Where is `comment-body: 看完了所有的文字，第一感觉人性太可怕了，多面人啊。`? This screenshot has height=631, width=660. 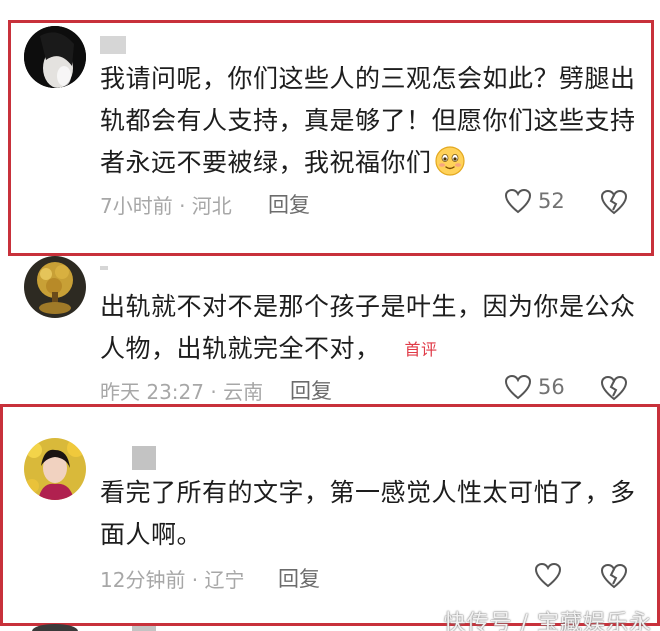 comment-body: 看完了所有的文字，第一感觉人性太可怕了，多面人啊。 is located at coordinates (368, 513).